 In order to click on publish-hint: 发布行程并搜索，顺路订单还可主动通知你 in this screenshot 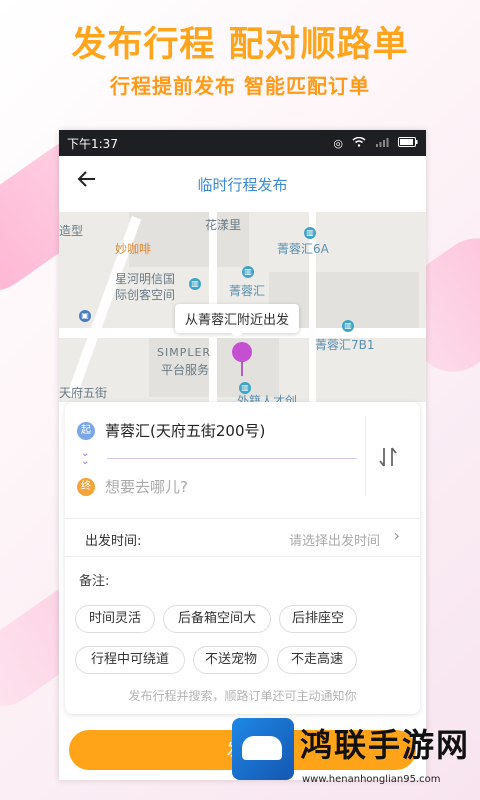, I will do `click(242, 696)`.